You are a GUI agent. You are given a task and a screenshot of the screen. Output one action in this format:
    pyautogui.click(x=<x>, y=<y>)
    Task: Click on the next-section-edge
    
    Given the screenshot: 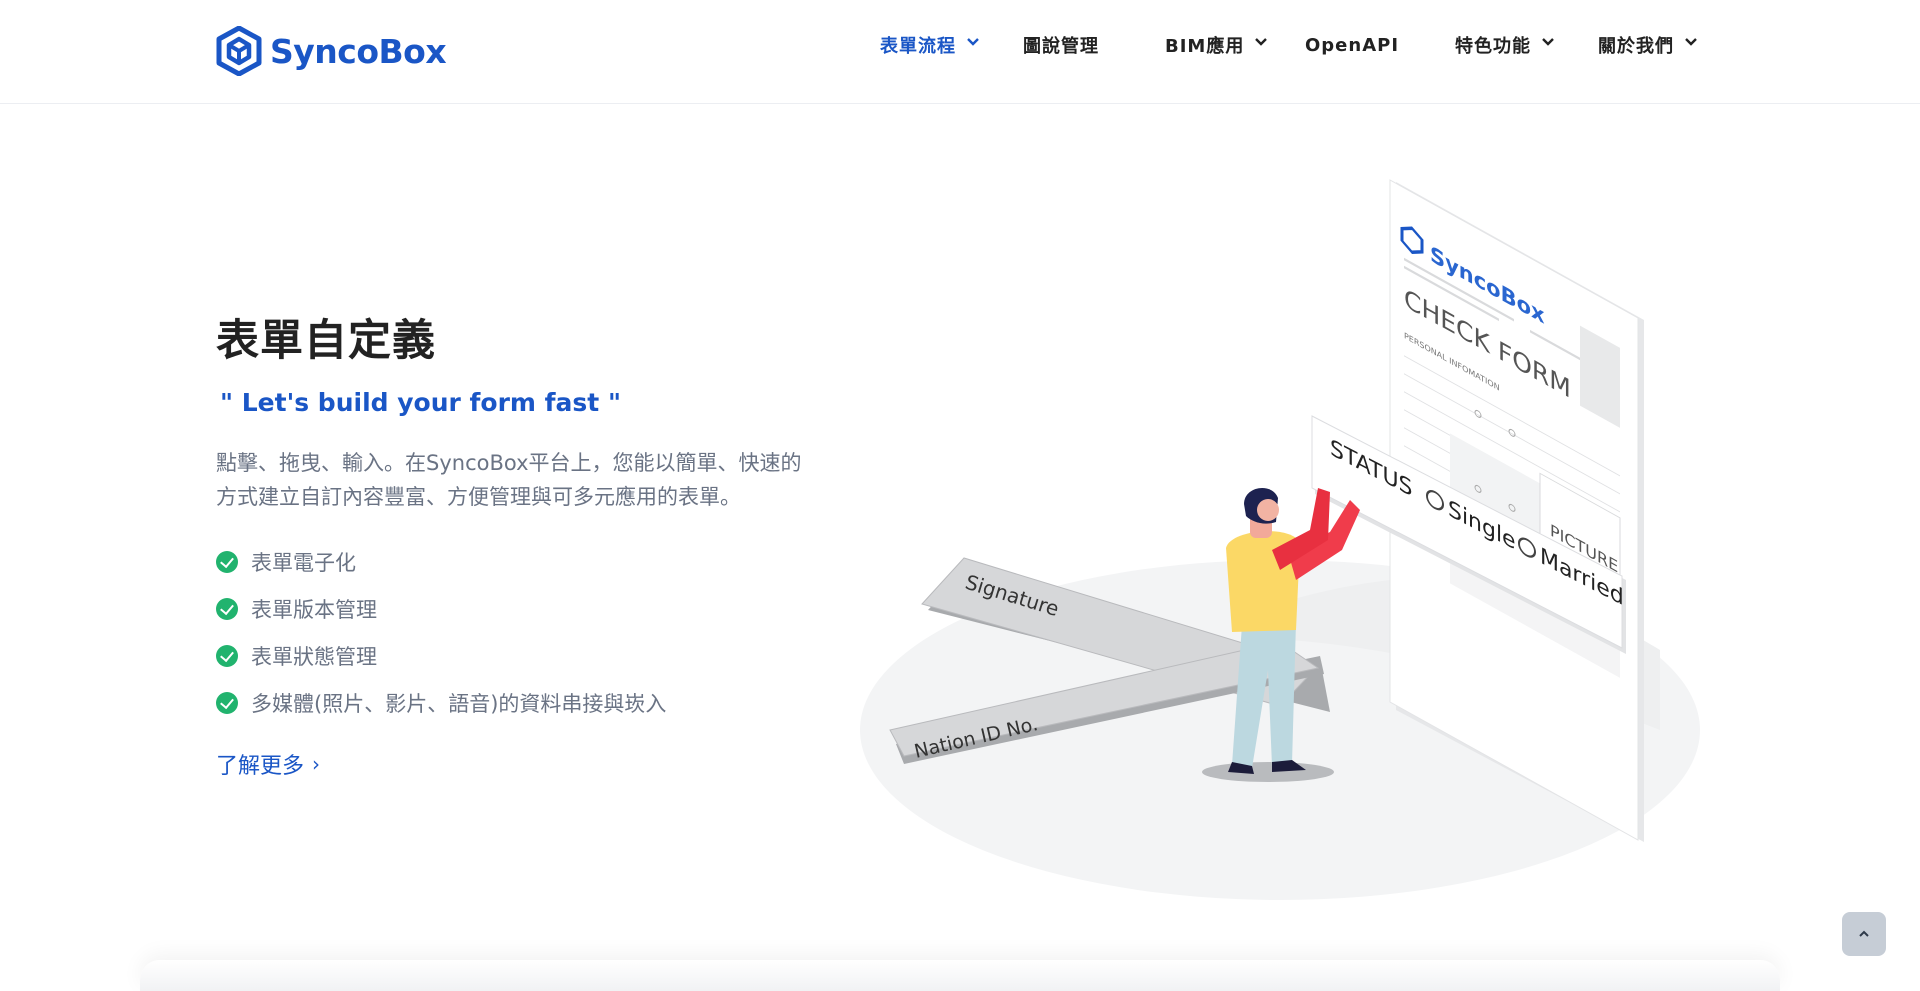 What is the action you would take?
    pyautogui.click(x=960, y=975)
    